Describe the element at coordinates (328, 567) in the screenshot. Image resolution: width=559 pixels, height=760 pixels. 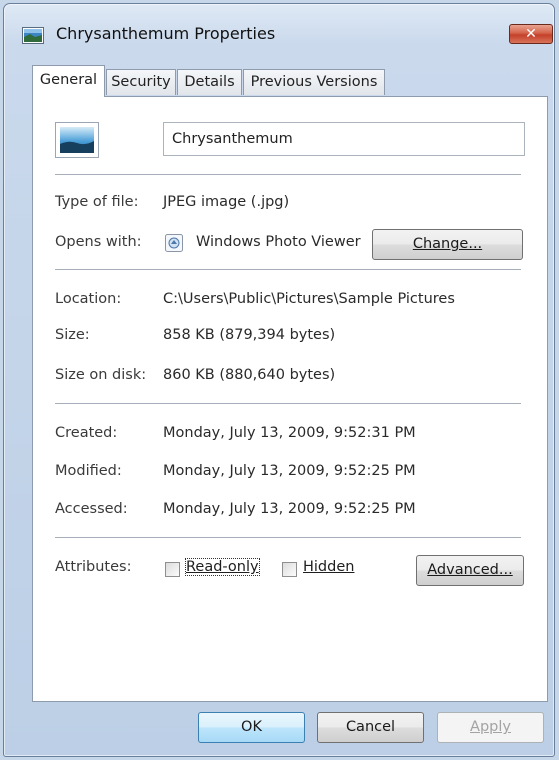
I see `hidden-label: Hidden` at that location.